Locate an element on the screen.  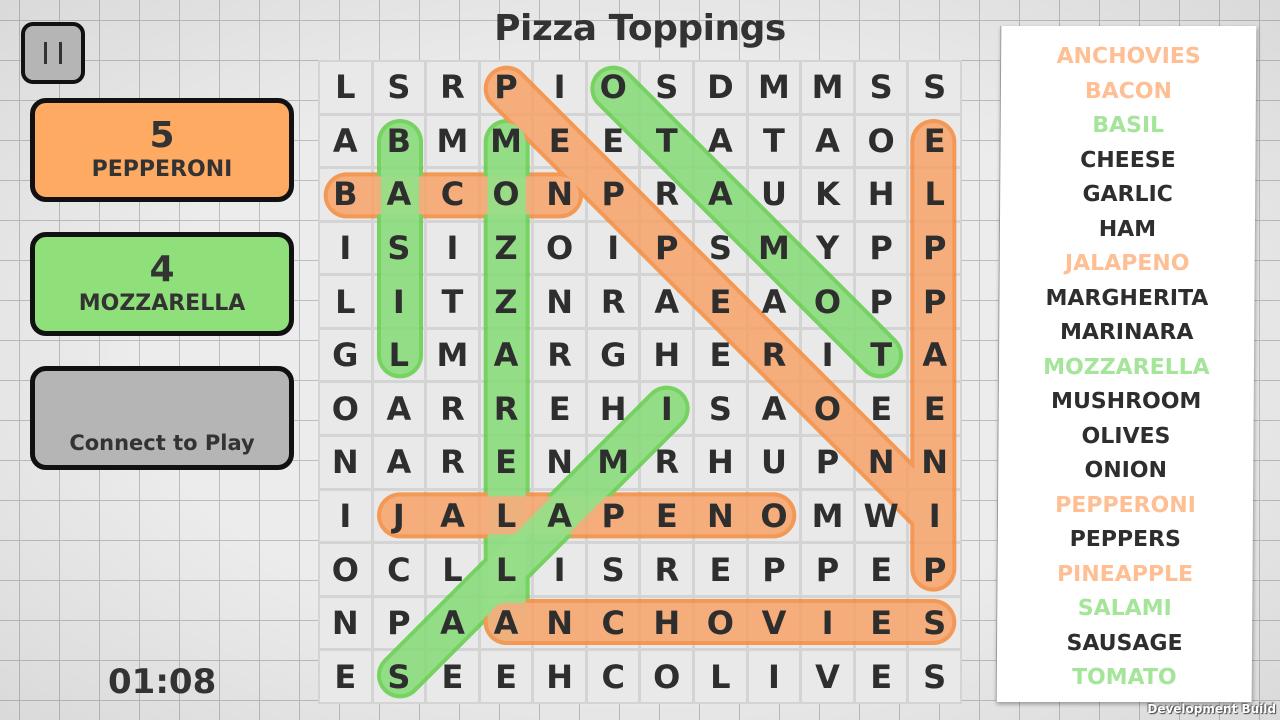
connect-to-play-button: Connect to Play is located at coordinates (162, 418).